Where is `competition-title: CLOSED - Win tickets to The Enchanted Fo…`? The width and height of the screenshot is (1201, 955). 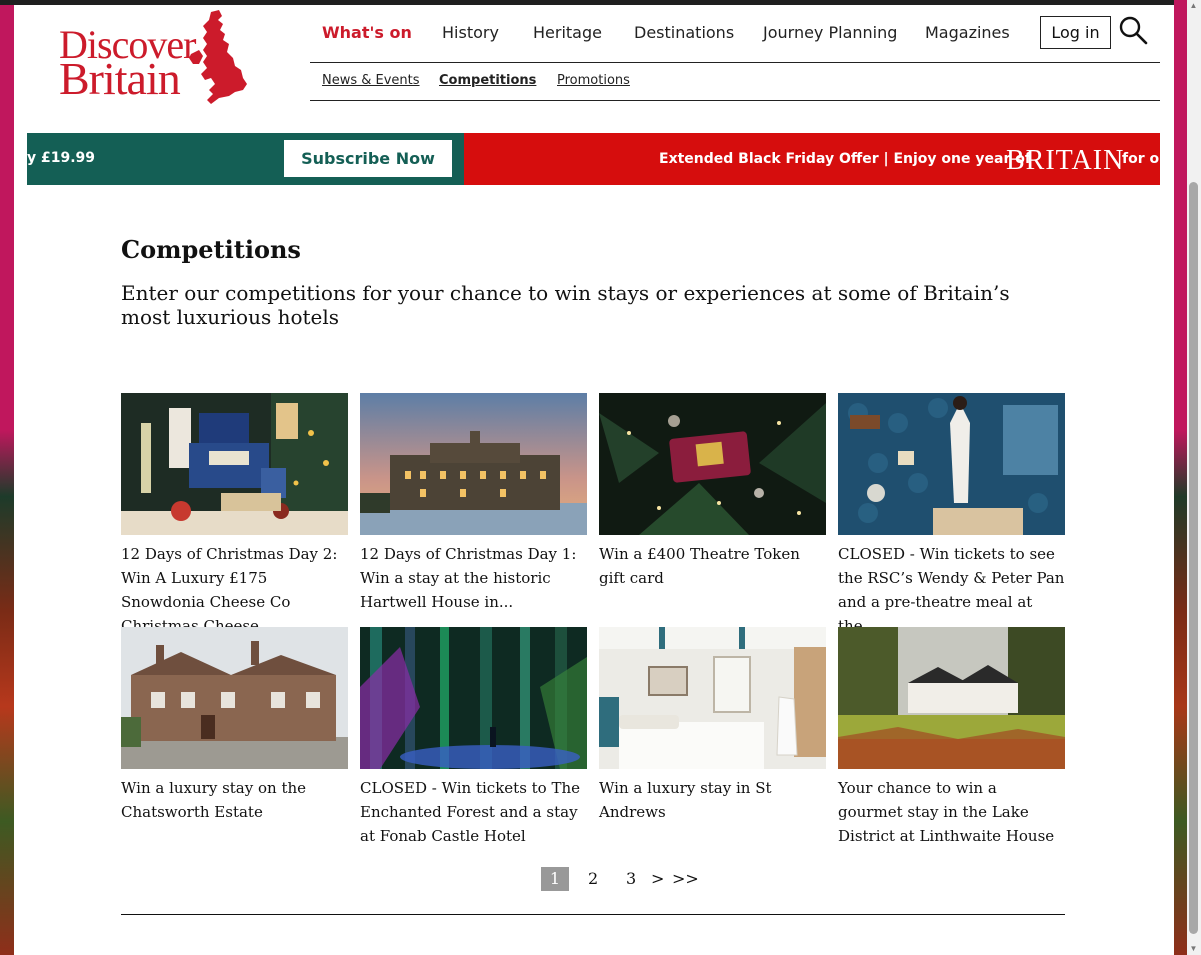
competition-title: CLOSED - Win tickets to The Enchanted Fo… is located at coordinates (473, 812).